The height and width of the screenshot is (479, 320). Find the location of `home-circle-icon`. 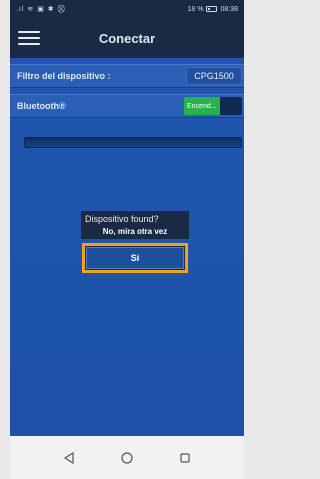

home-circle-icon is located at coordinates (127, 458).